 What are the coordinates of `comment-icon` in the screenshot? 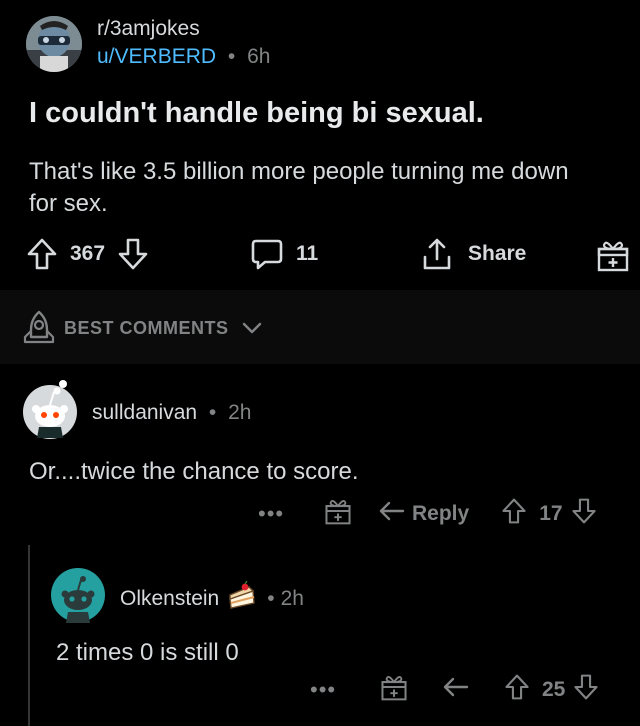 It's located at (267, 254).